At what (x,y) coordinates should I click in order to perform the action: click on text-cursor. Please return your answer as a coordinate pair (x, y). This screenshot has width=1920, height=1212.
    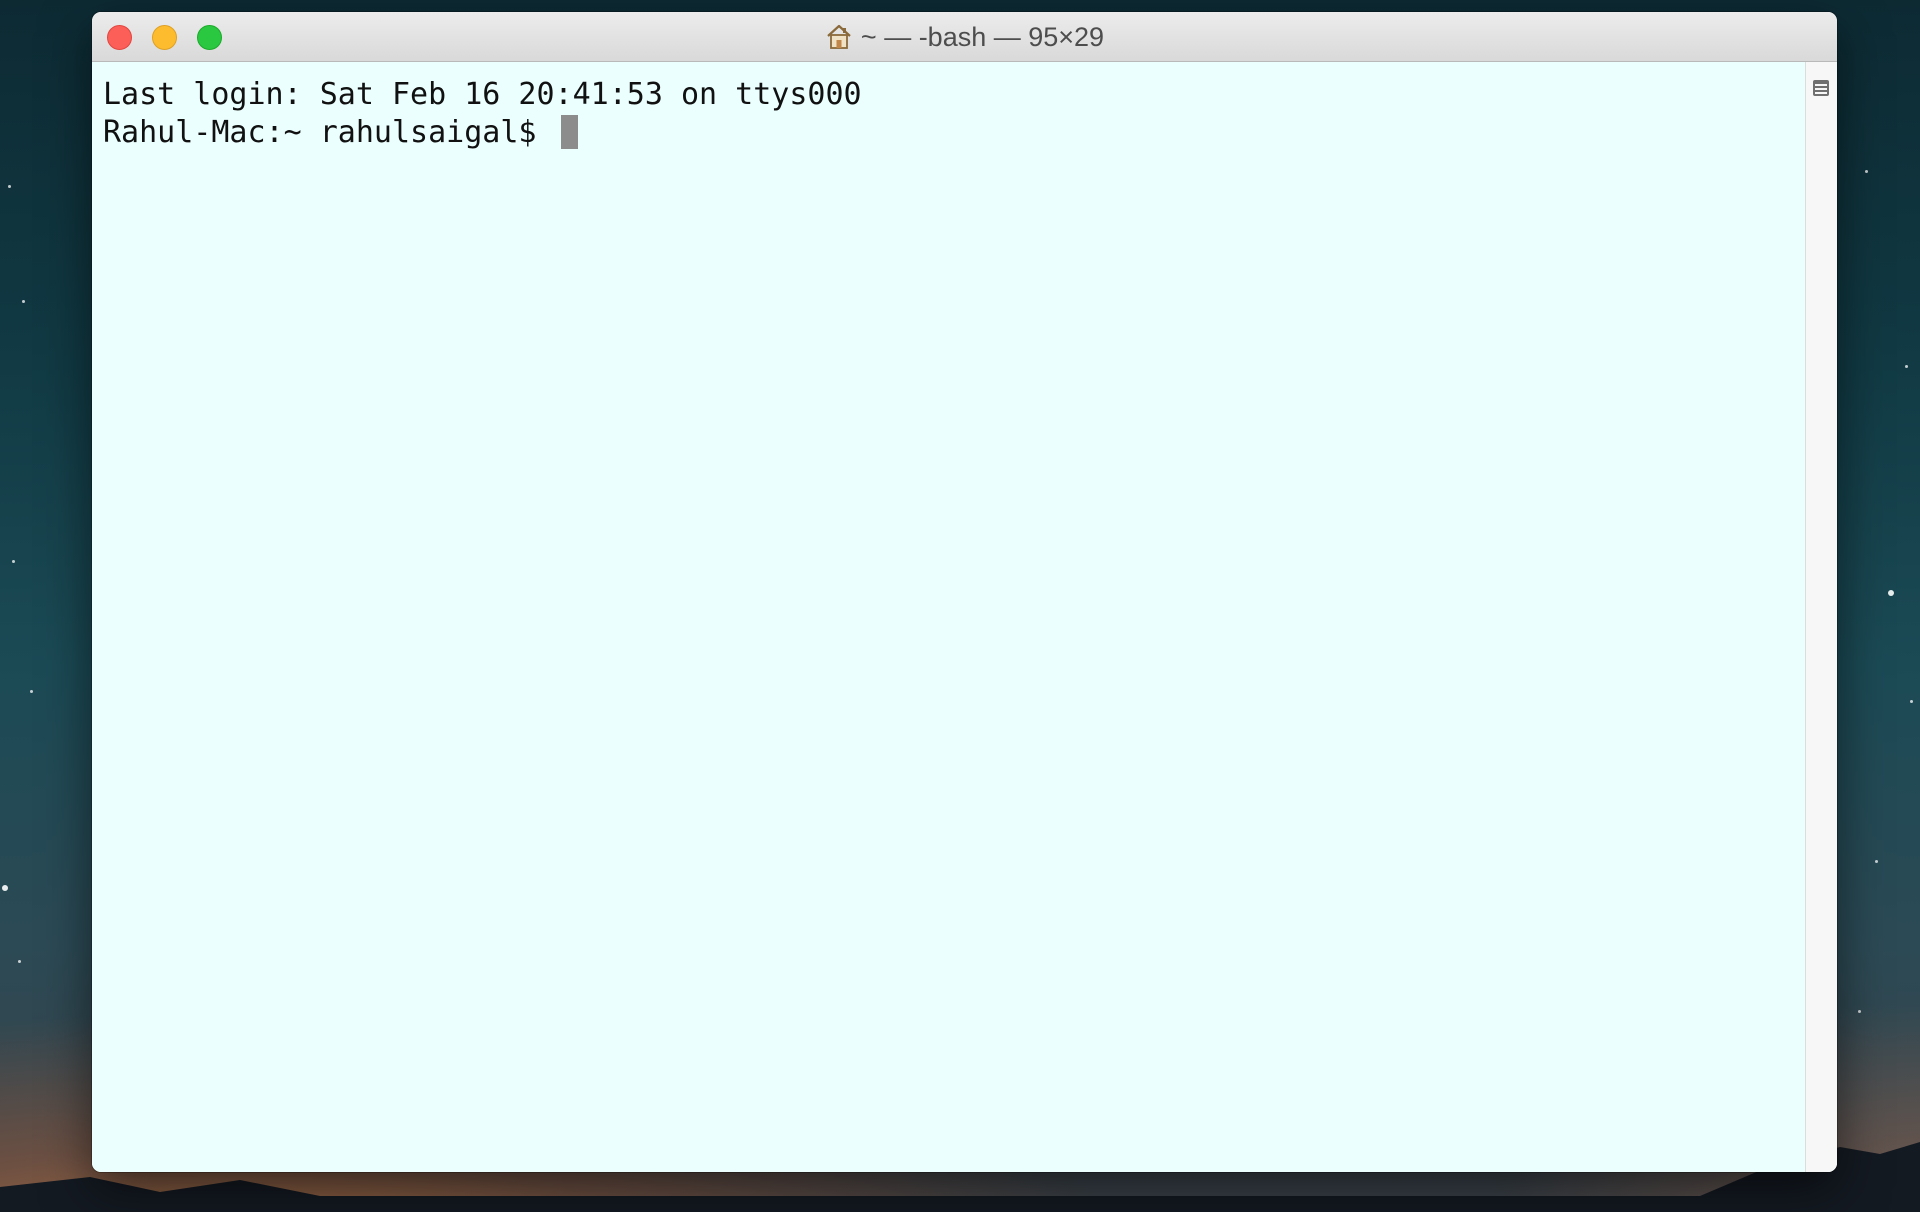
    Looking at the image, I should click on (569, 132).